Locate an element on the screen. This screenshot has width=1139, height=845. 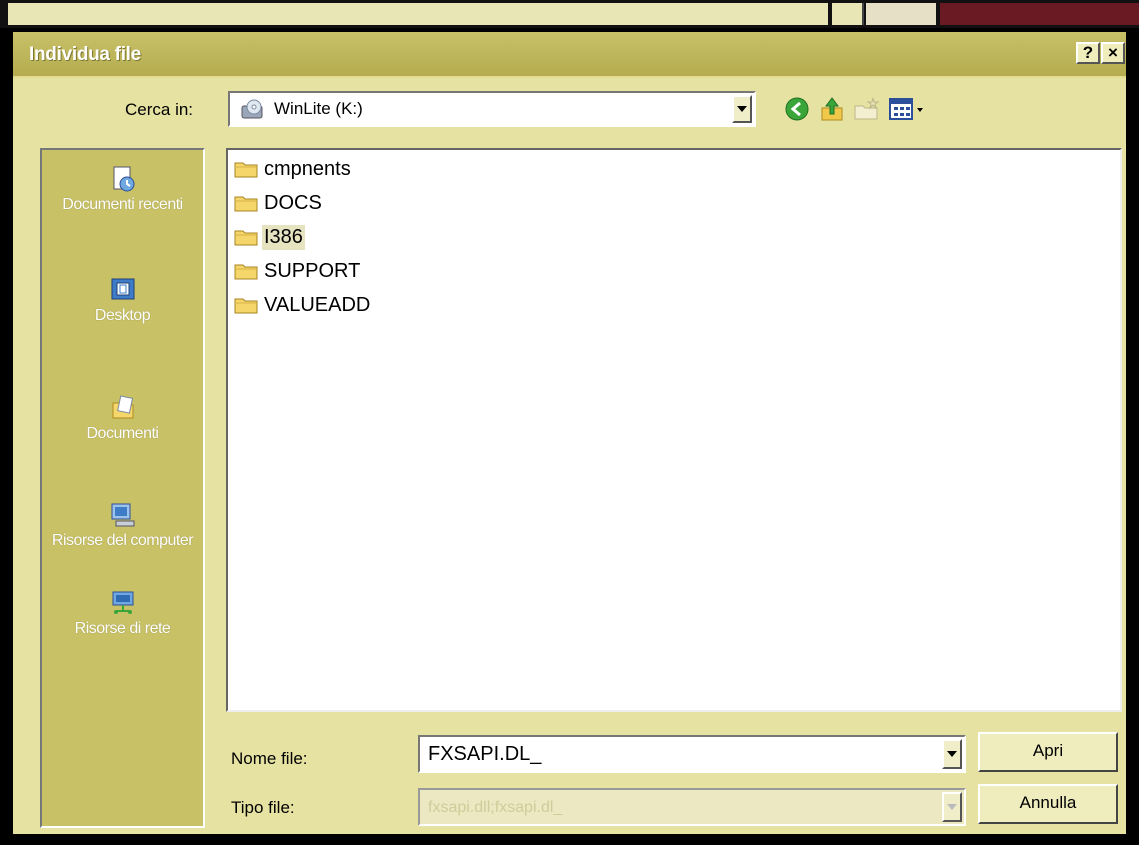
background-window-strip is located at coordinates (569, 14).